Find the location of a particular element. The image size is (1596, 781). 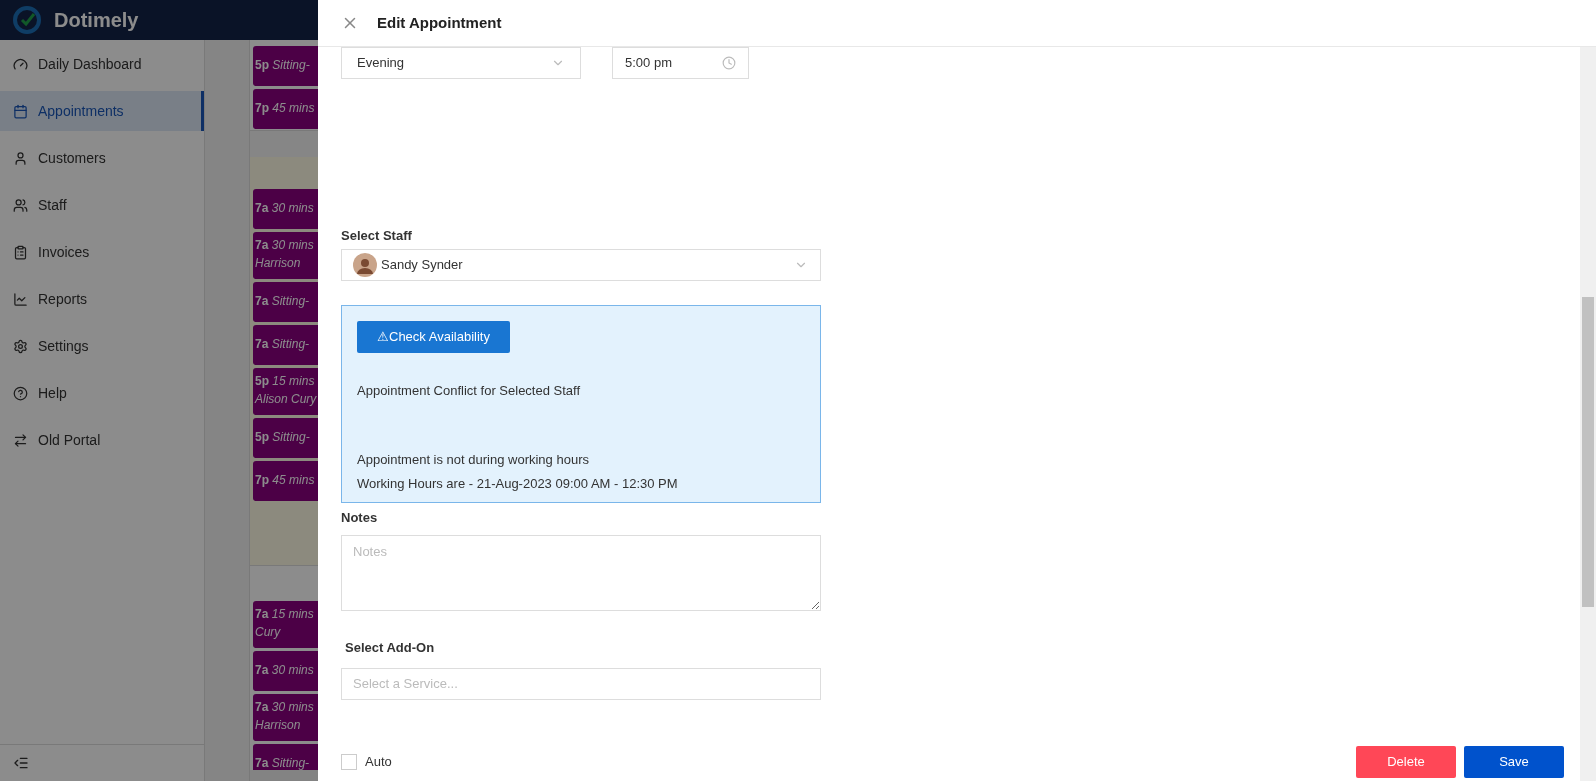

help-icon is located at coordinates (20, 393).